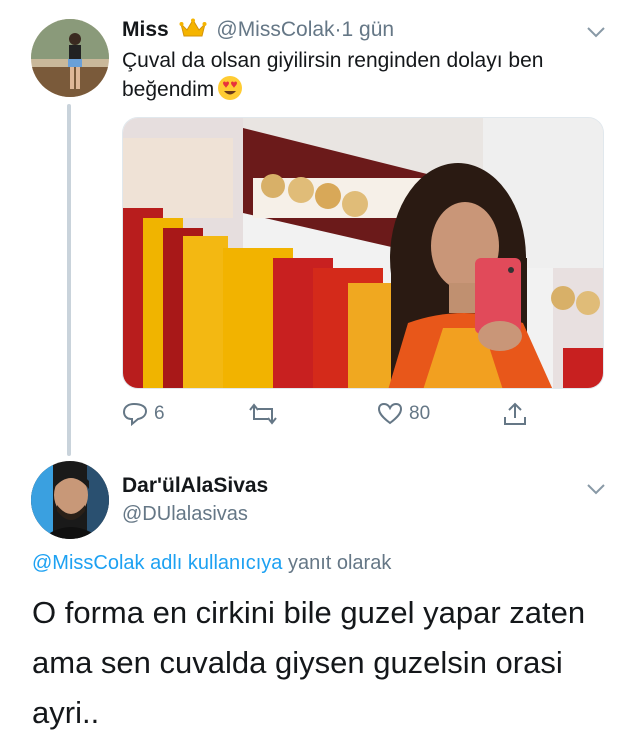 The image size is (635, 739). What do you see at coordinates (70, 500) in the screenshot?
I see `avatar-dulalasivas` at bounding box center [70, 500].